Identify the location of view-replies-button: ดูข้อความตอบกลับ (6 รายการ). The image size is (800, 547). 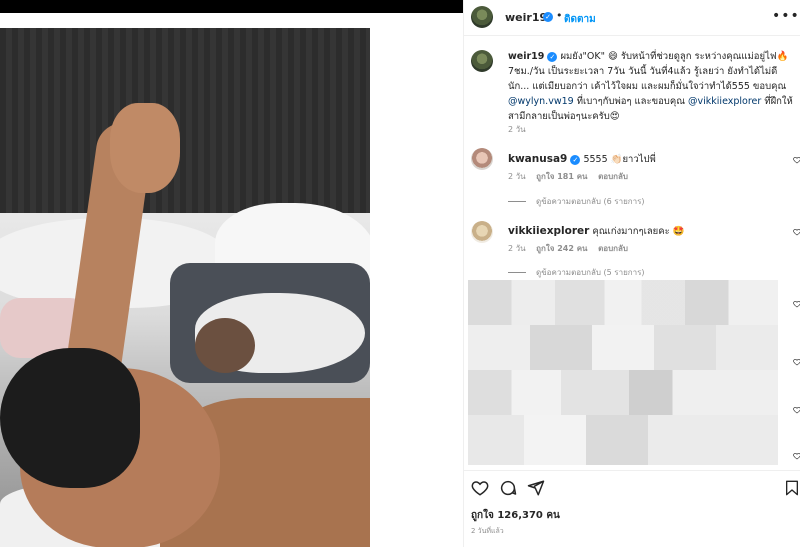
(576, 201).